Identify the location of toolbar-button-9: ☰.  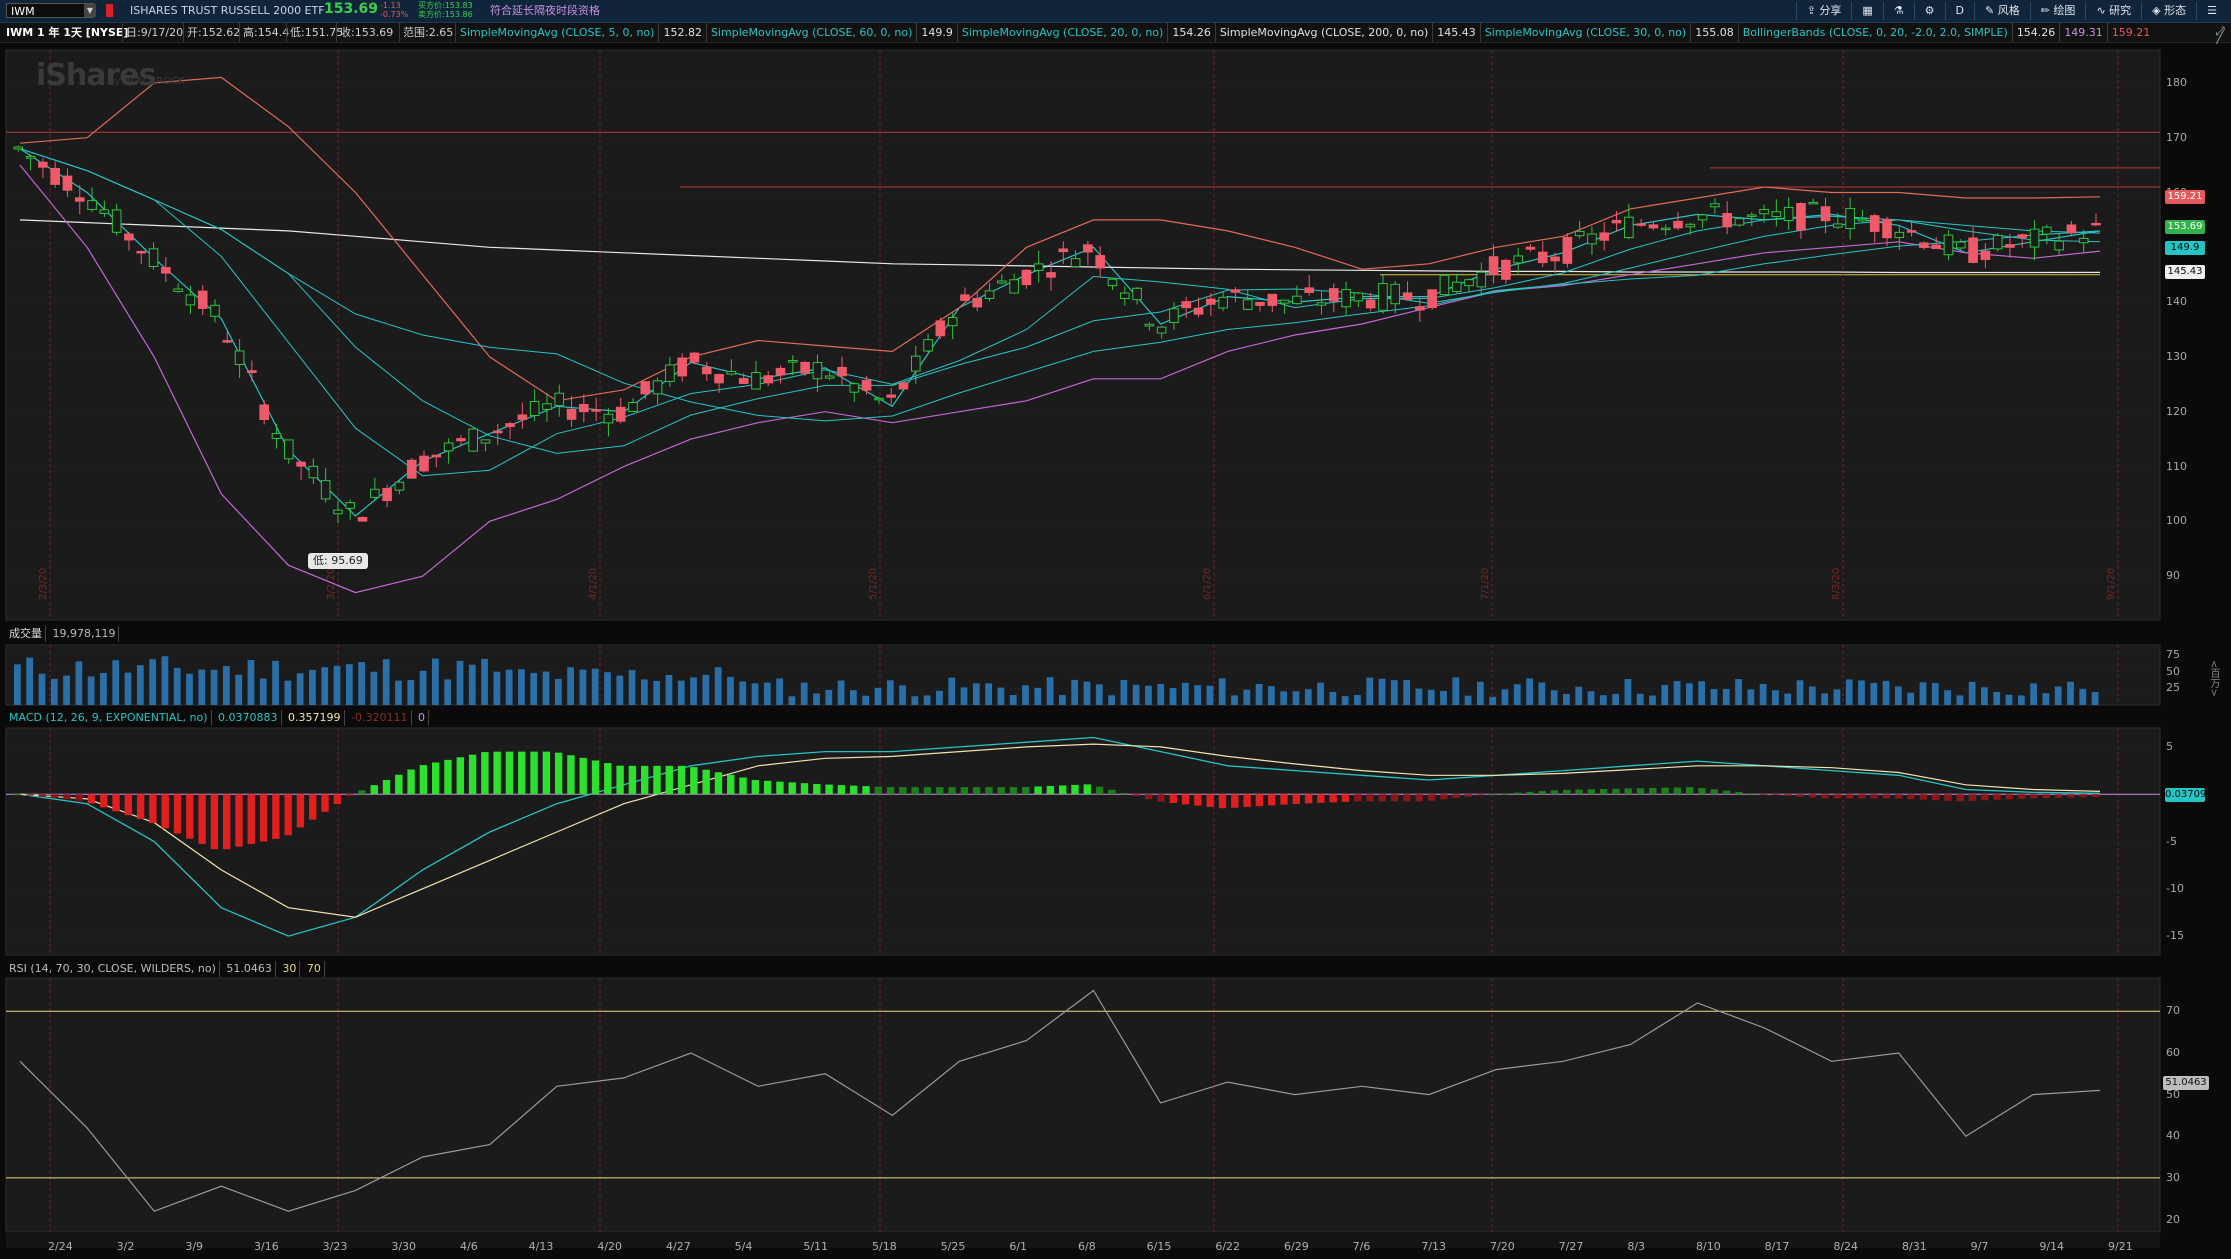
(2211, 11).